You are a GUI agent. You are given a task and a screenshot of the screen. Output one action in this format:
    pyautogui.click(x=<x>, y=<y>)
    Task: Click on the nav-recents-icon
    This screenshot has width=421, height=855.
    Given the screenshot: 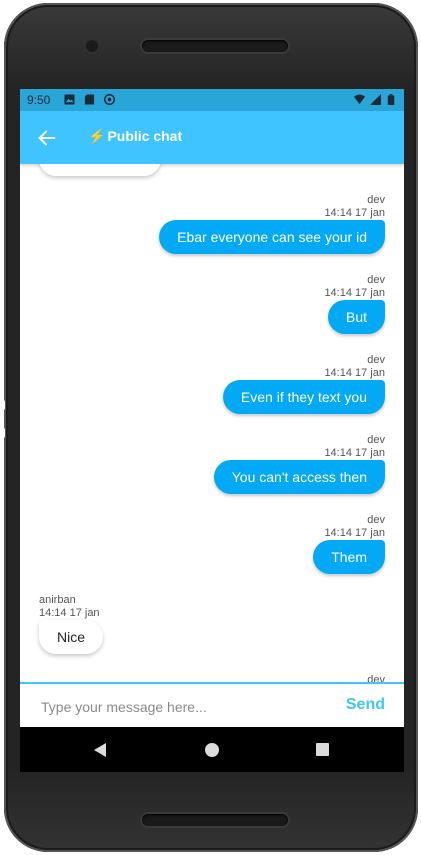 What is the action you would take?
    pyautogui.click(x=322, y=749)
    